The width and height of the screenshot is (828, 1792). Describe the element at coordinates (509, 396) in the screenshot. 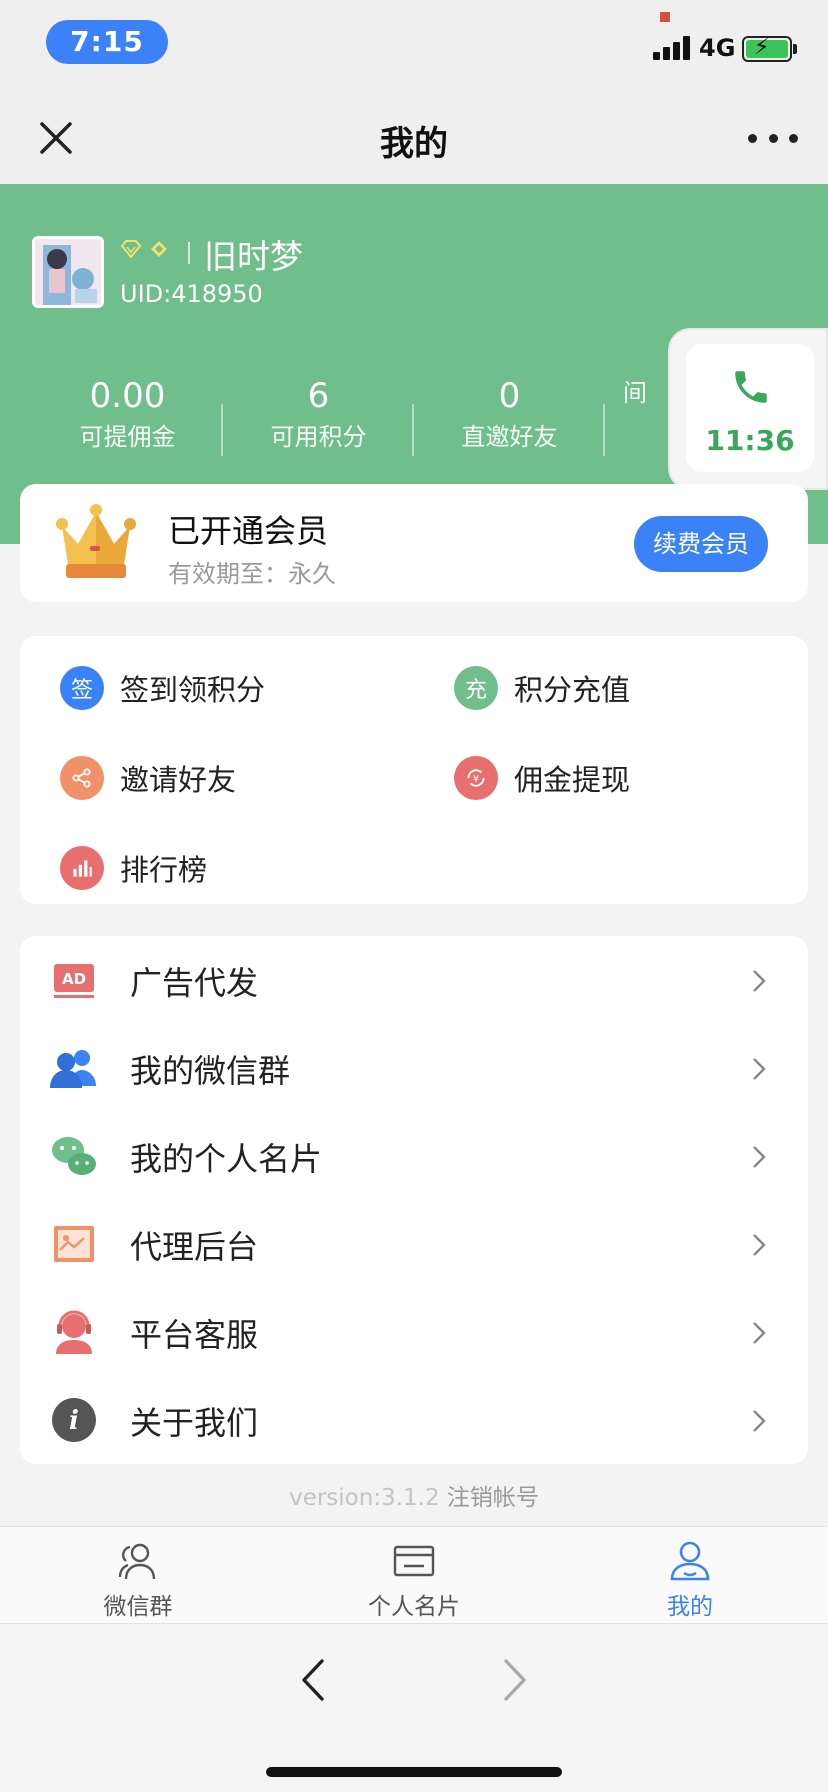

I see `stat-value: 0` at that location.